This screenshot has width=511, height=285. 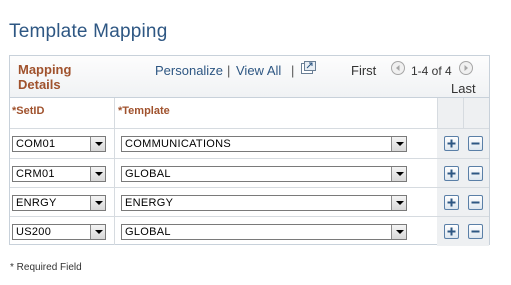 I want to click on zoom-icon, so click(x=308, y=67).